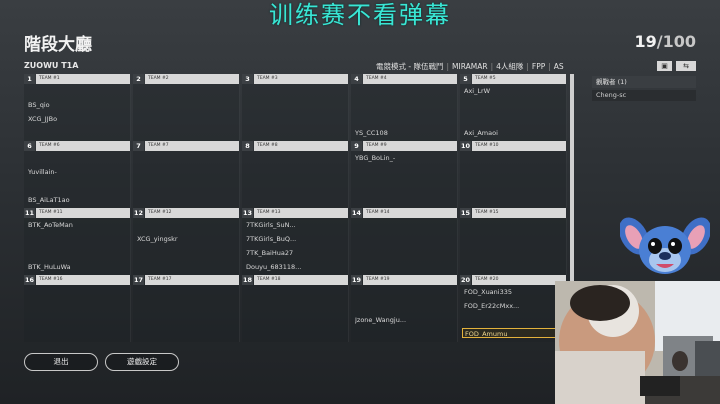  I want to click on player-slot: FOD_Xuani335, so click(514, 292).